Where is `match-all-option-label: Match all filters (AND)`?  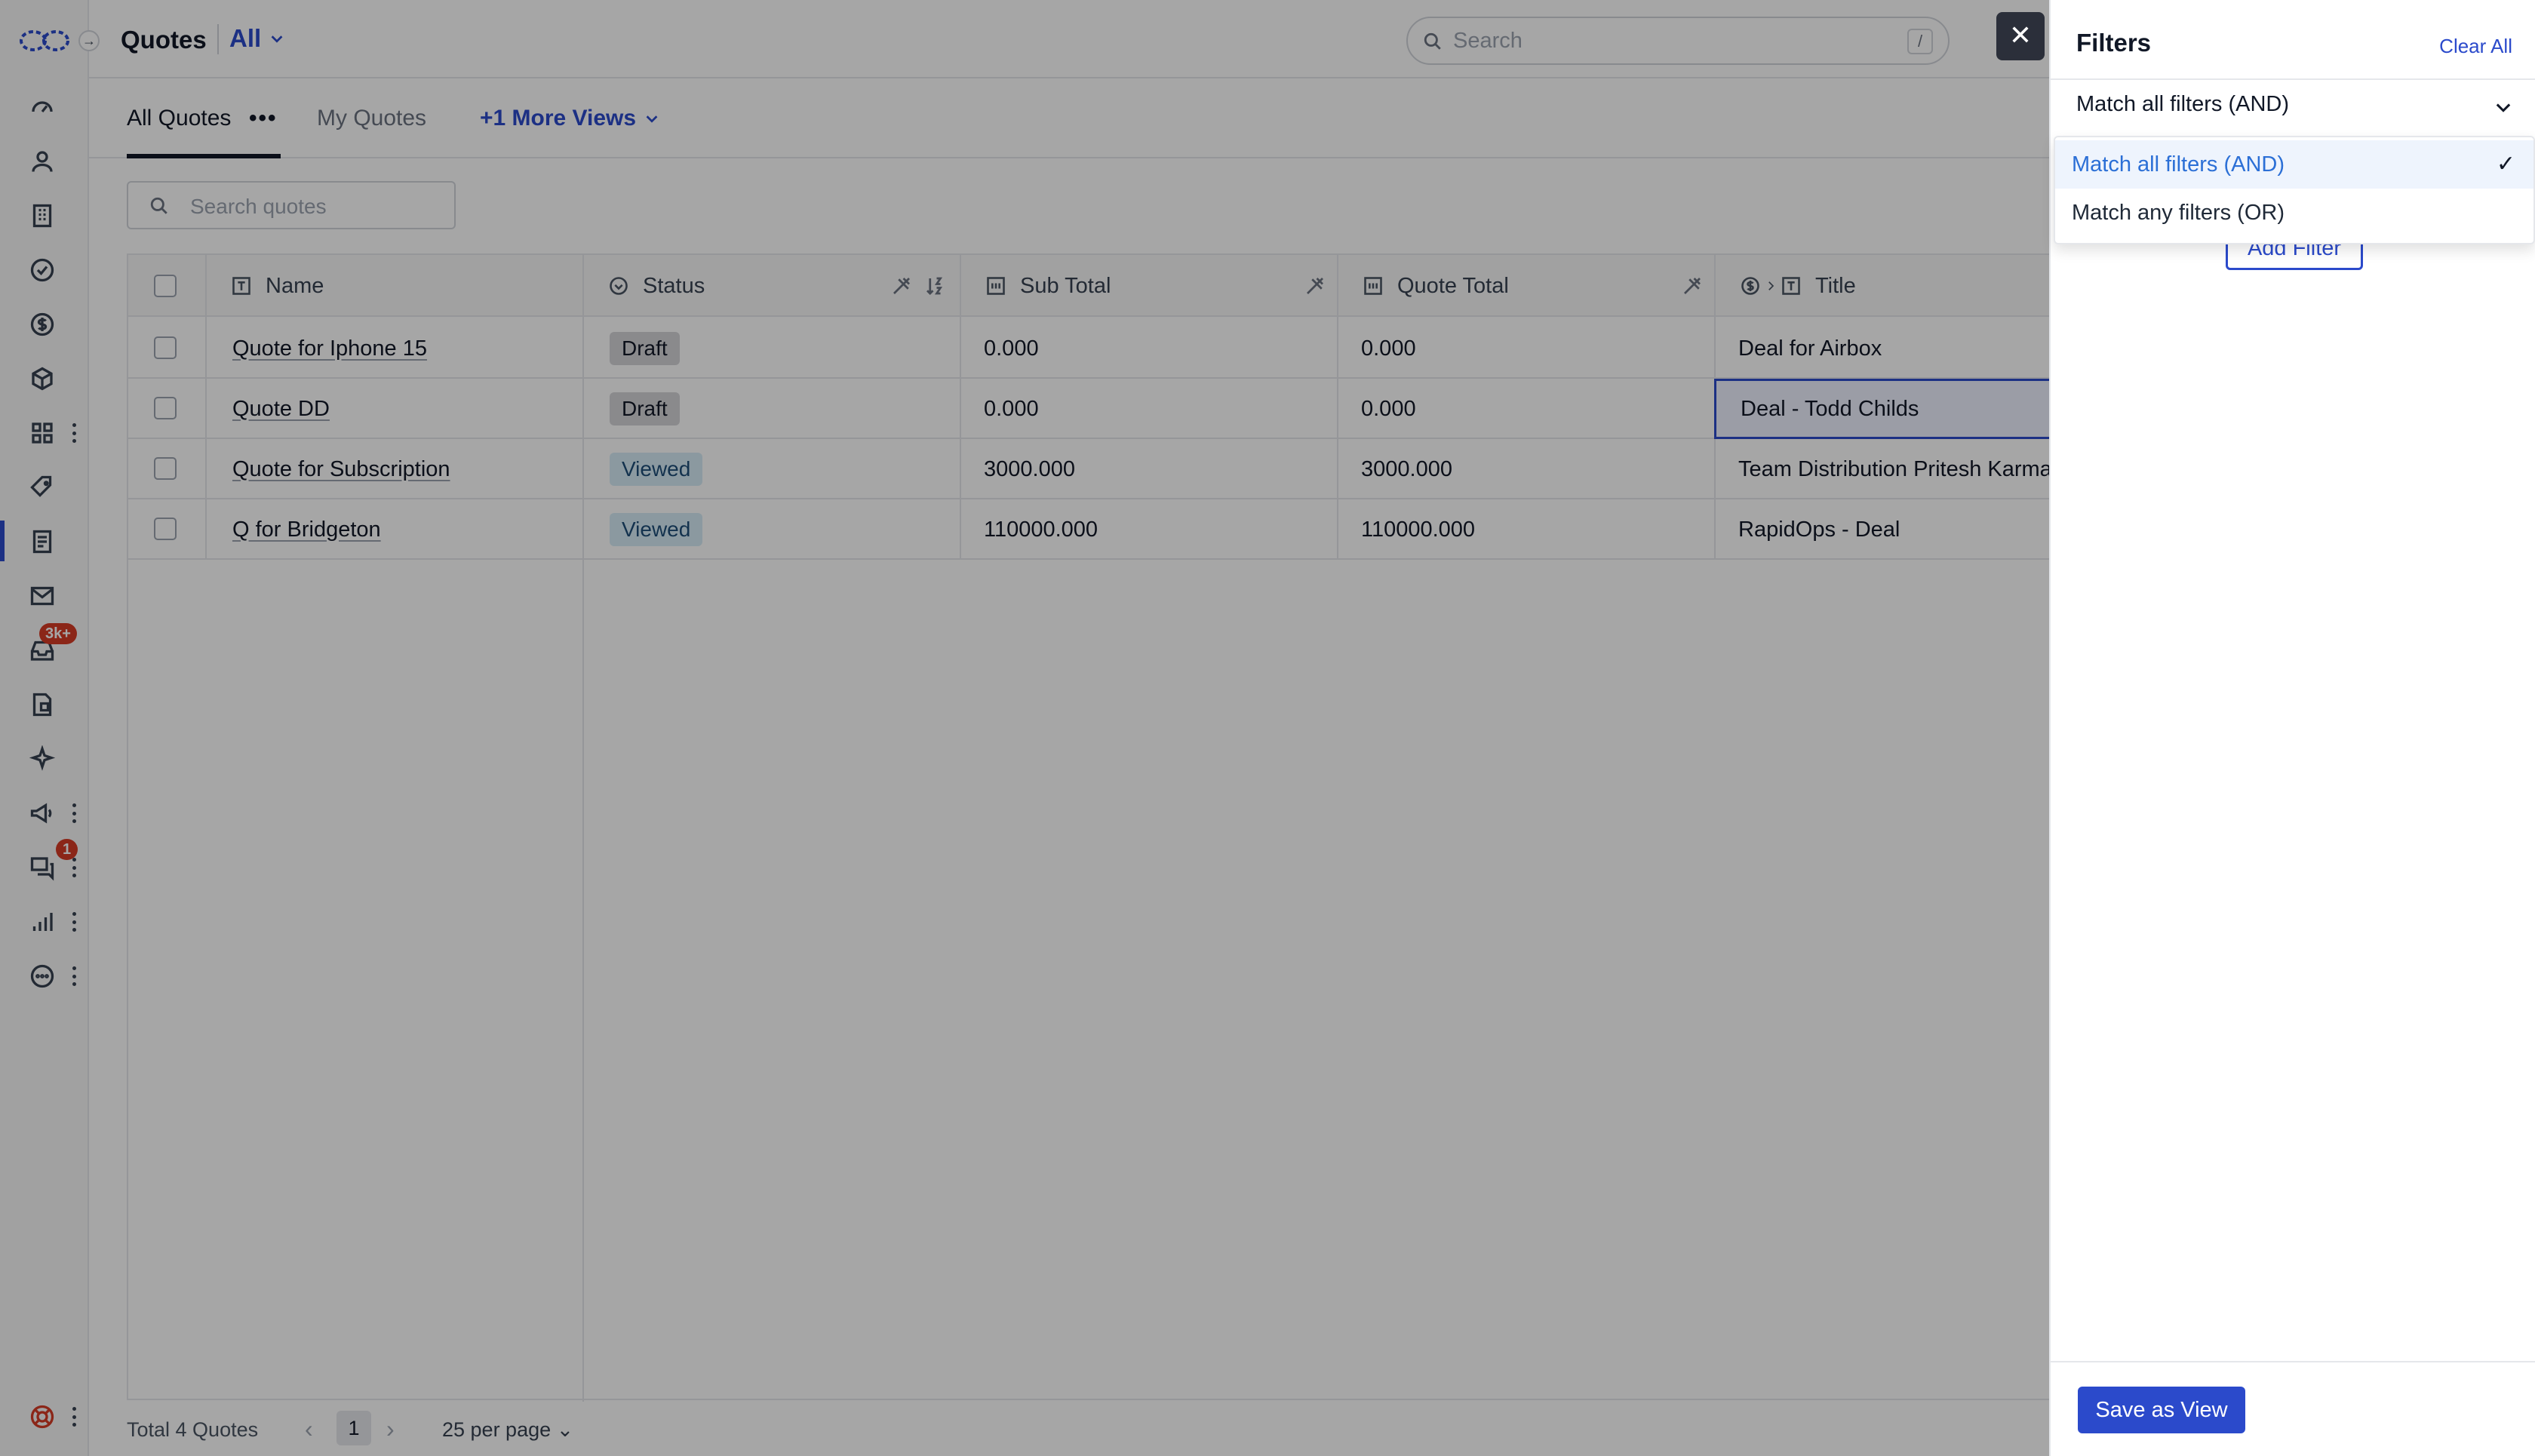
match-all-option-label: Match all filters (AND) is located at coordinates (2178, 164).